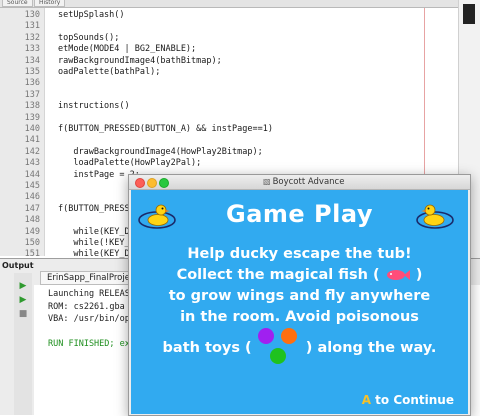 The image size is (480, 416). What do you see at coordinates (127, 49) in the screenshot?
I see `code-line: etMode(MODE4 | BG2_ENABLE);` at bounding box center [127, 49].